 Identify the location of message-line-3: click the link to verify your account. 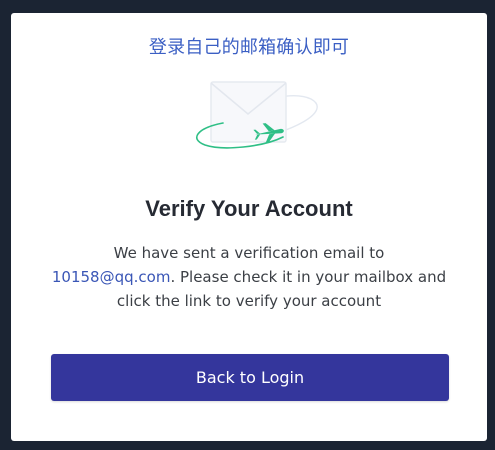
(249, 301).